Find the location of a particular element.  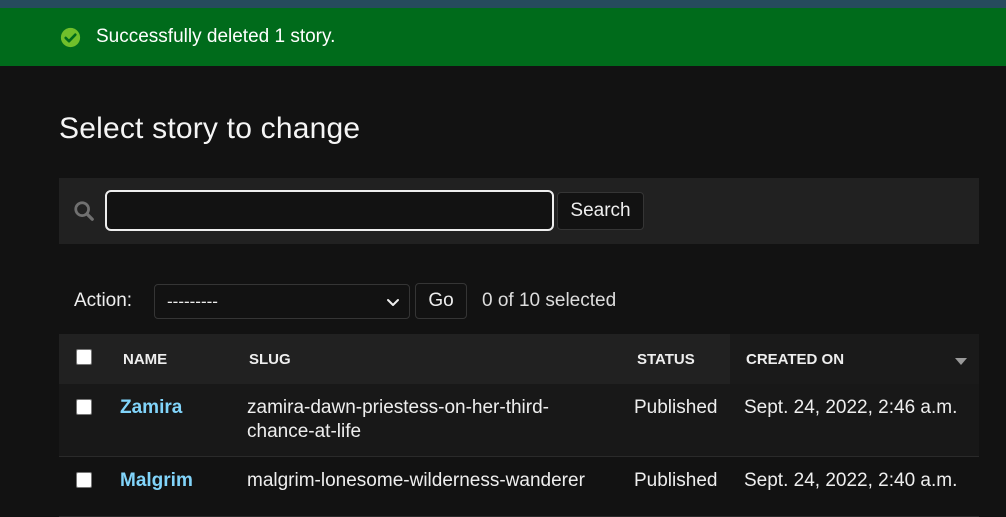

header-stripe is located at coordinates (503, 4).